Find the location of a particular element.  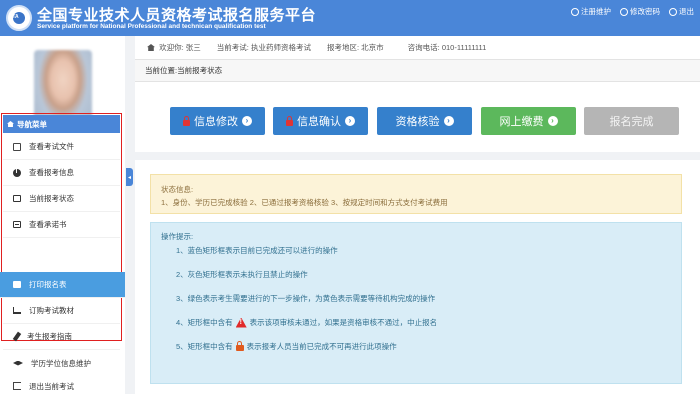

logo-text: PTA is located at coordinates (14, 17).